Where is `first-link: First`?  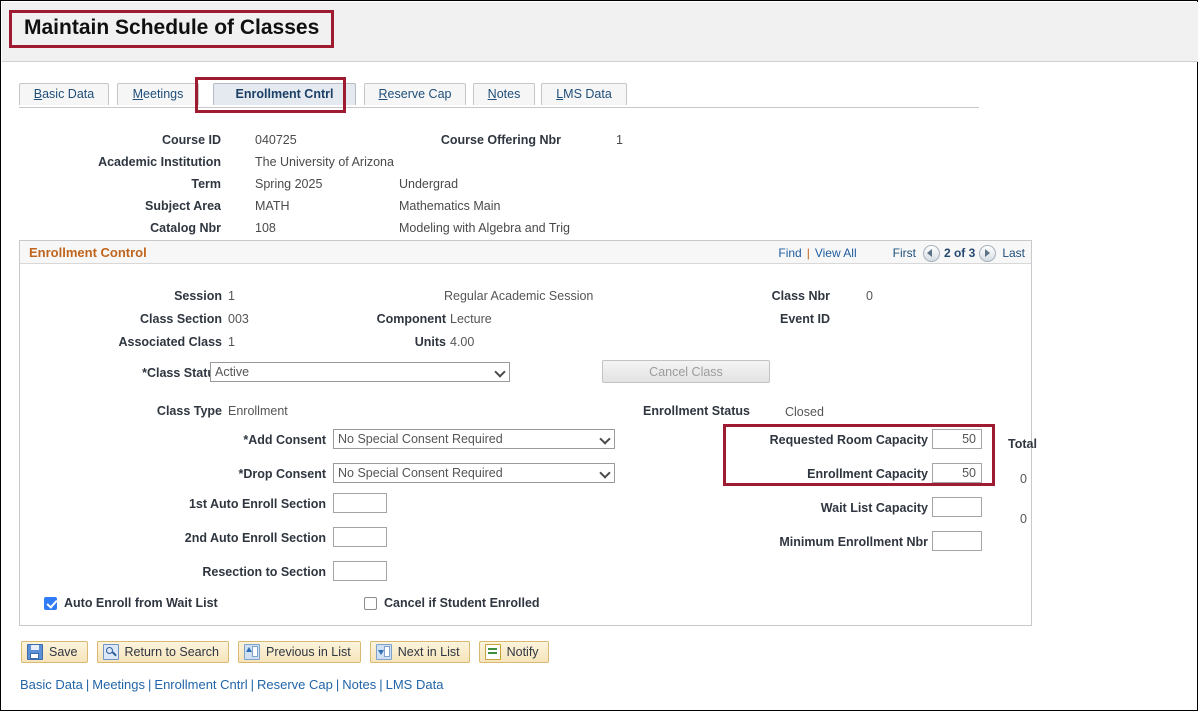 first-link: First is located at coordinates (904, 253).